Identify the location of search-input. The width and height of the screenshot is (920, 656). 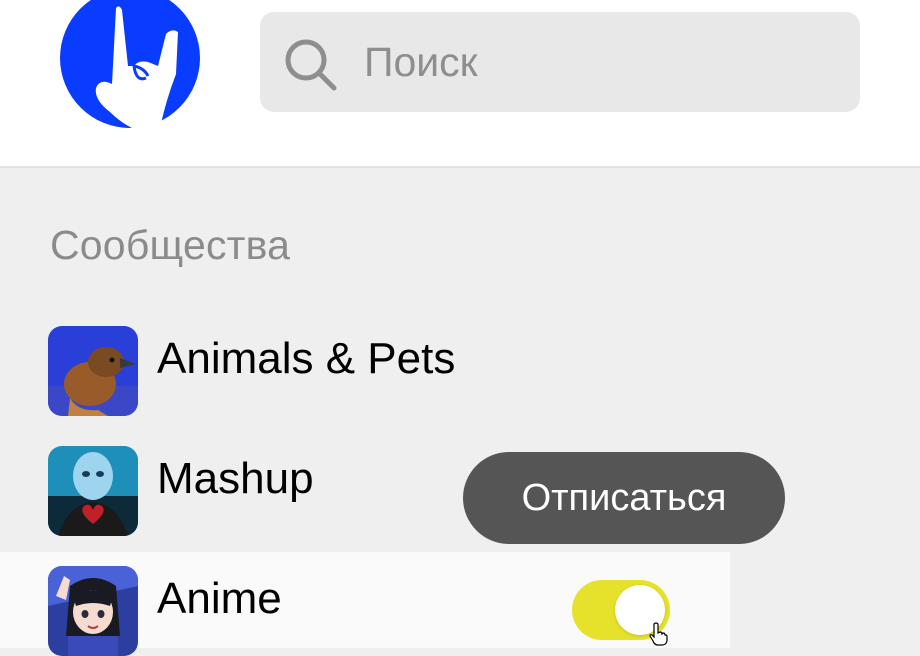
(604, 62).